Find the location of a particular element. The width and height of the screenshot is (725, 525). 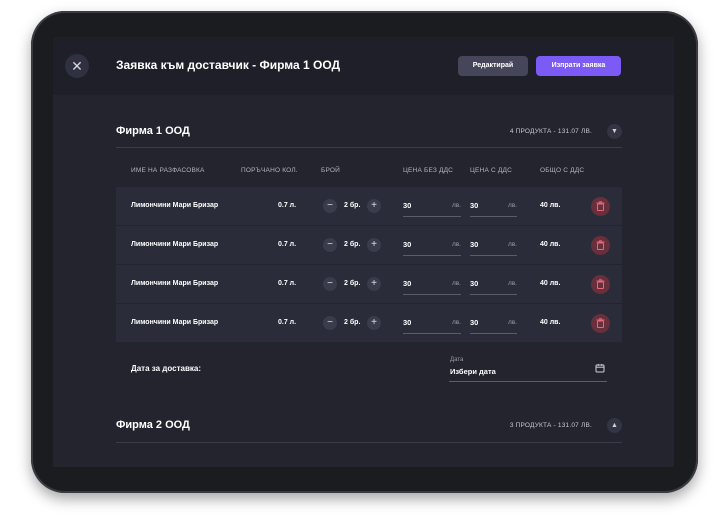

close-icon: ✕ is located at coordinates (77, 66).